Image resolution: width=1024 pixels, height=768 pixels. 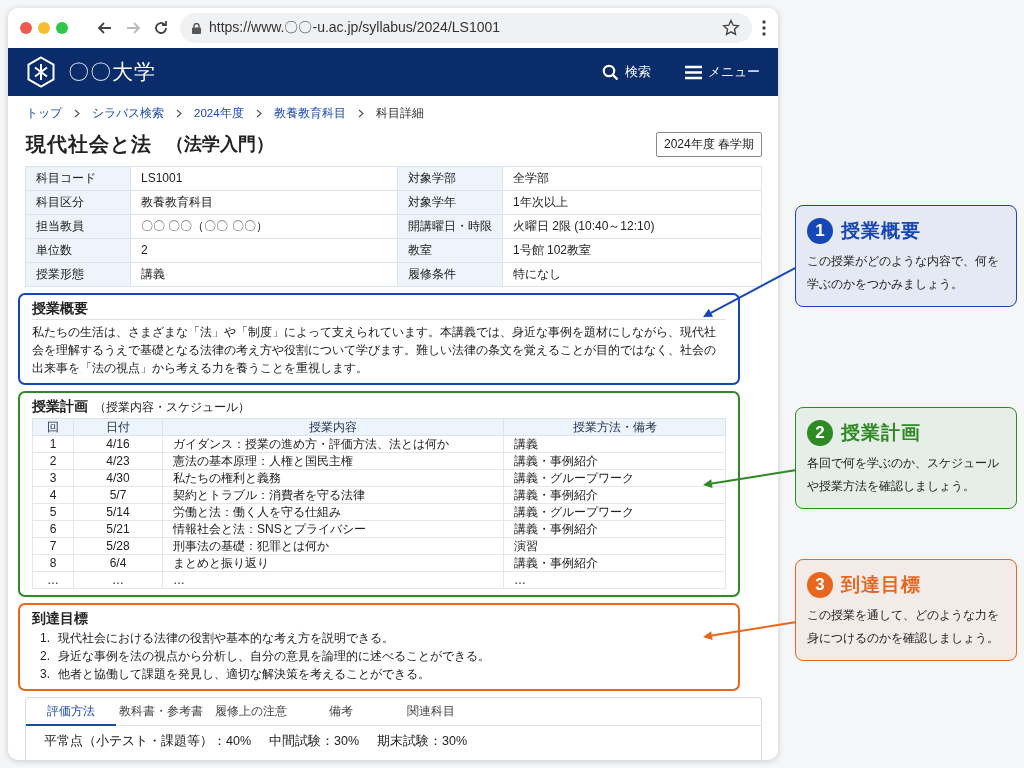 I want to click on address-bar: https://www.〇〇-u.ac.jp/syllabus/2024/LS1001, so click(x=466, y=28).